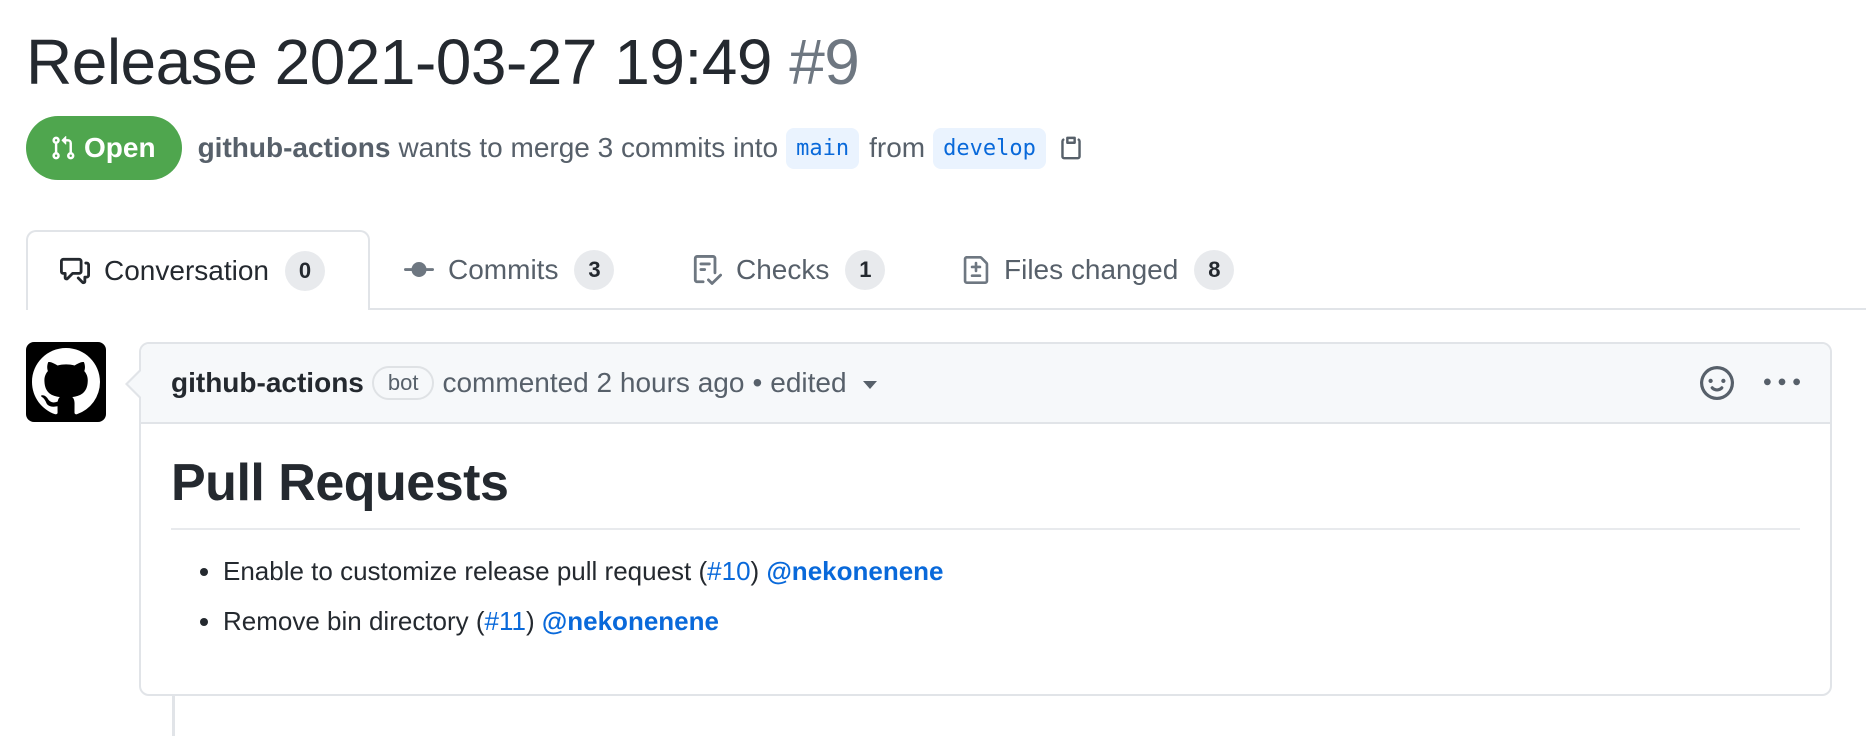  I want to click on from-label: from, so click(897, 147).